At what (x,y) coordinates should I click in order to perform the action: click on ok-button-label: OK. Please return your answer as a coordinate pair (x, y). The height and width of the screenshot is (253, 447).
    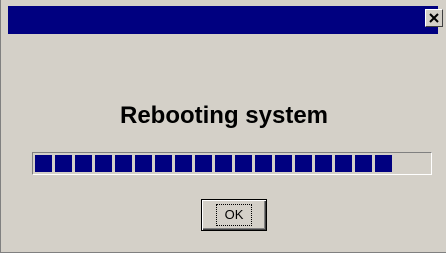
    Looking at the image, I should click on (234, 215).